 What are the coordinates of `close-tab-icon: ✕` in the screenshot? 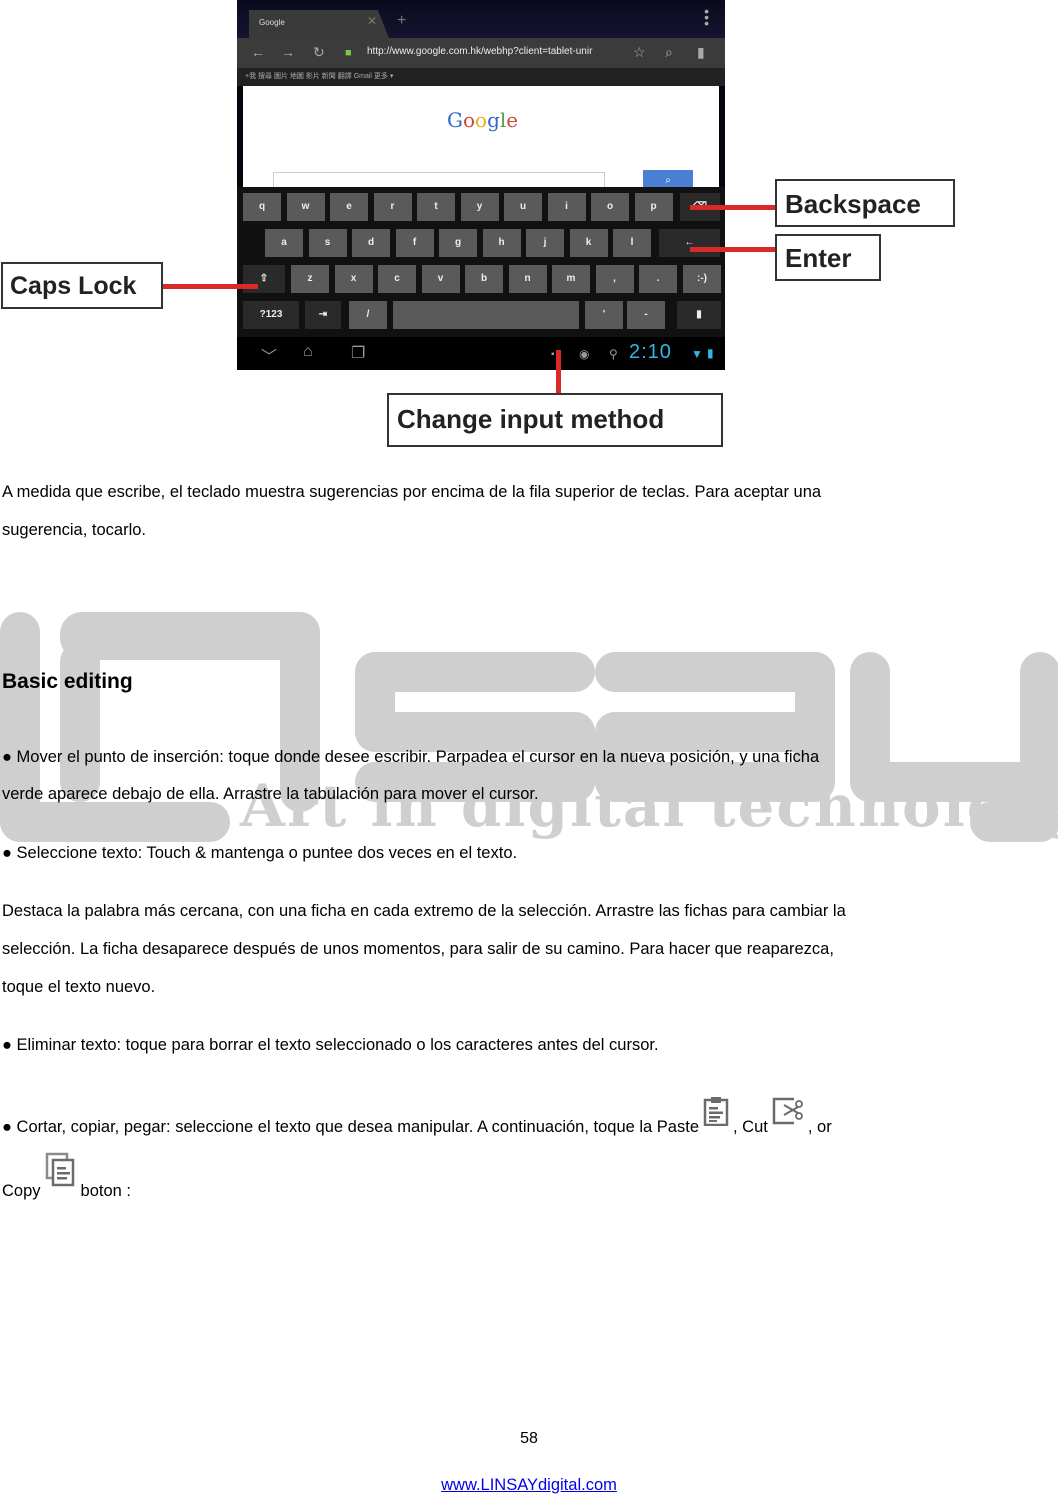 It's located at (372, 21).